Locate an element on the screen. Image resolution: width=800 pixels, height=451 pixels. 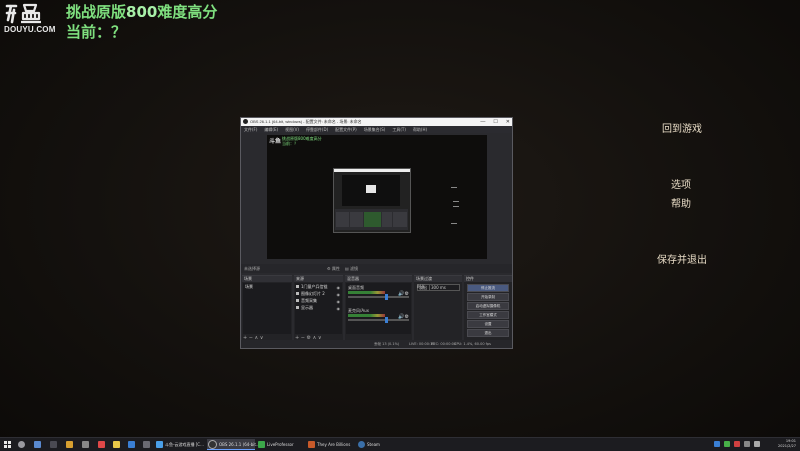
stream-overlay-title: 挑战原版800难度高分 当前：？ is located at coordinates (141, 22).